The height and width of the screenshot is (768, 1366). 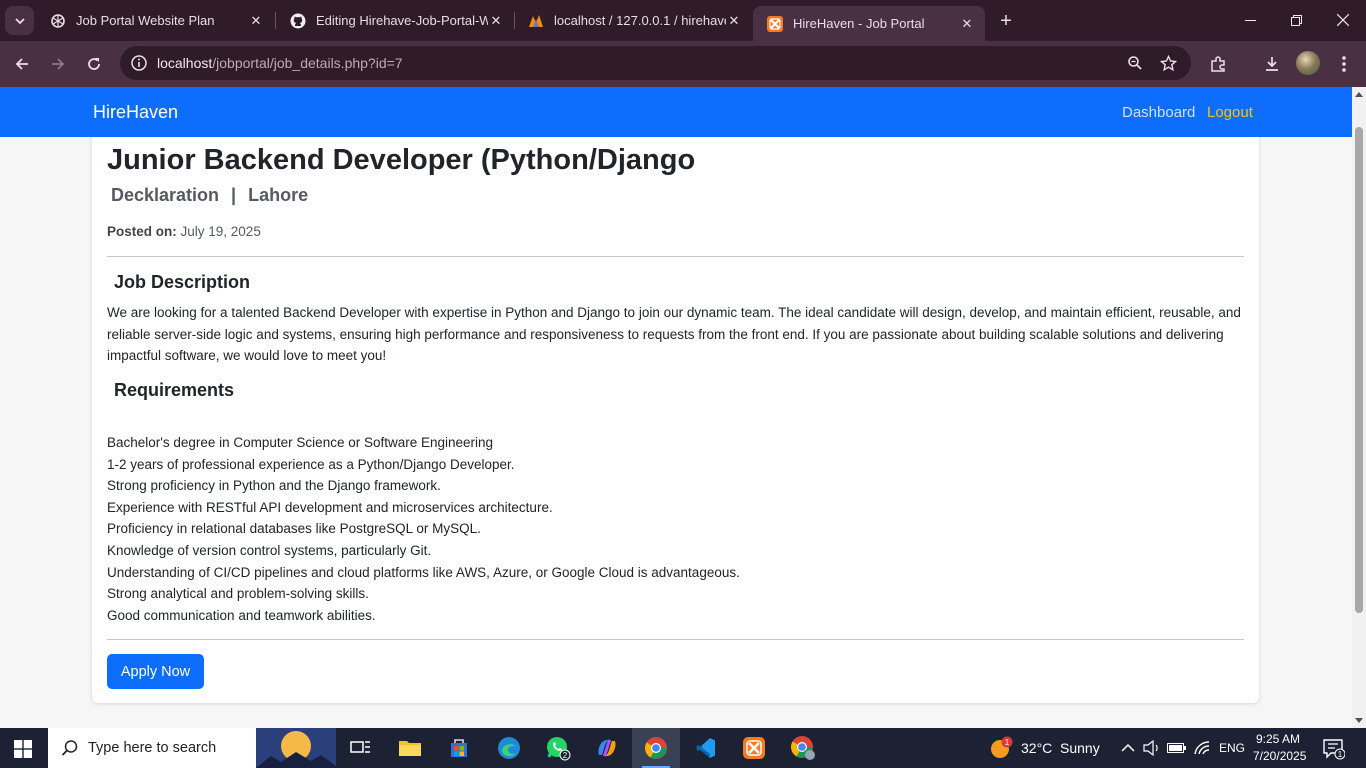 I want to click on new-tab-button: +, so click(x=1006, y=21).